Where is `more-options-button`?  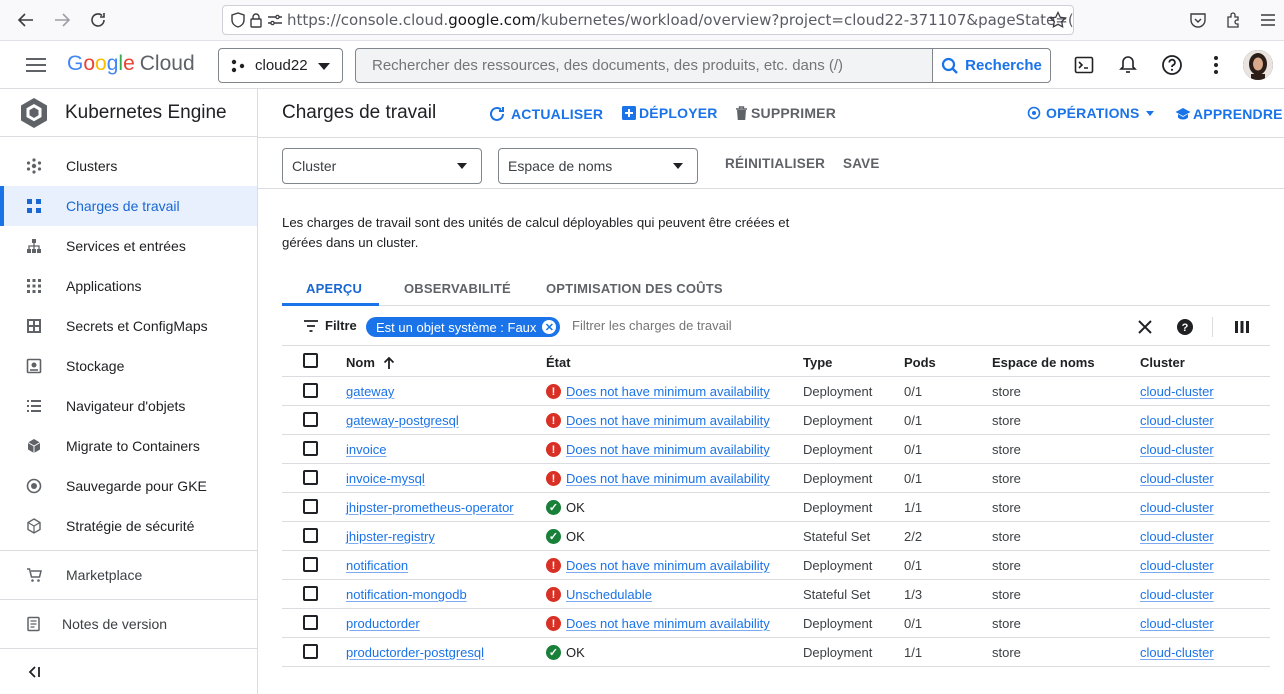 more-options-button is located at coordinates (1216, 65).